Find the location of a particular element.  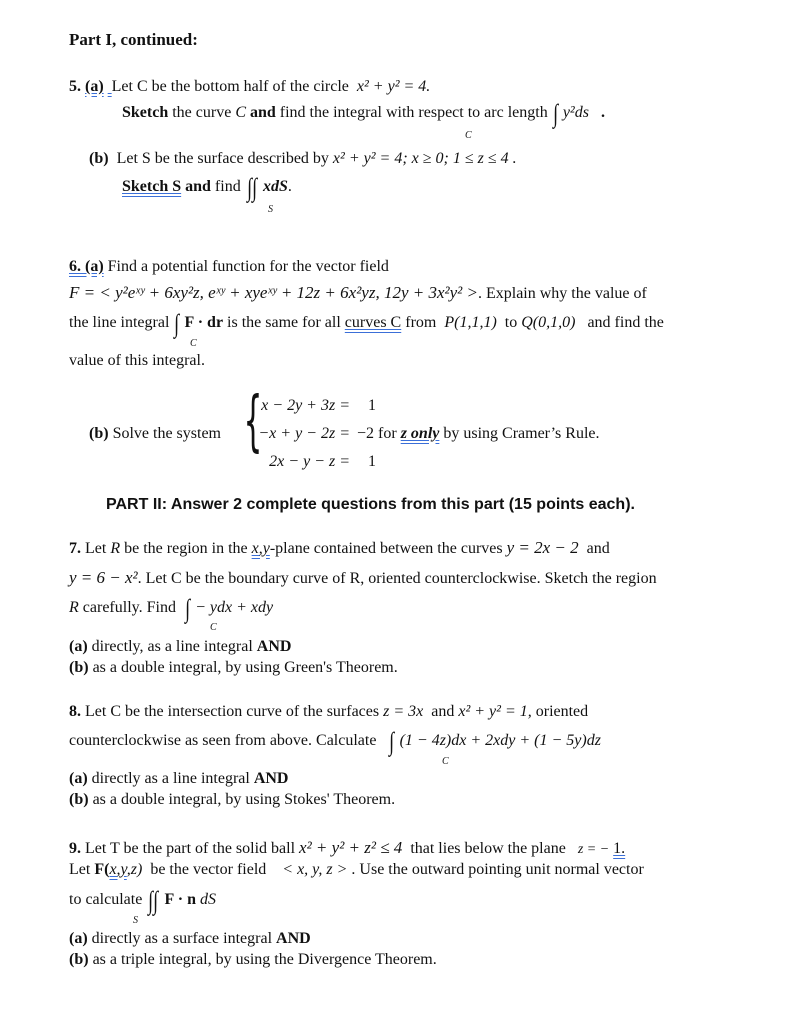

question-number: 9. is located at coordinates (75, 848).